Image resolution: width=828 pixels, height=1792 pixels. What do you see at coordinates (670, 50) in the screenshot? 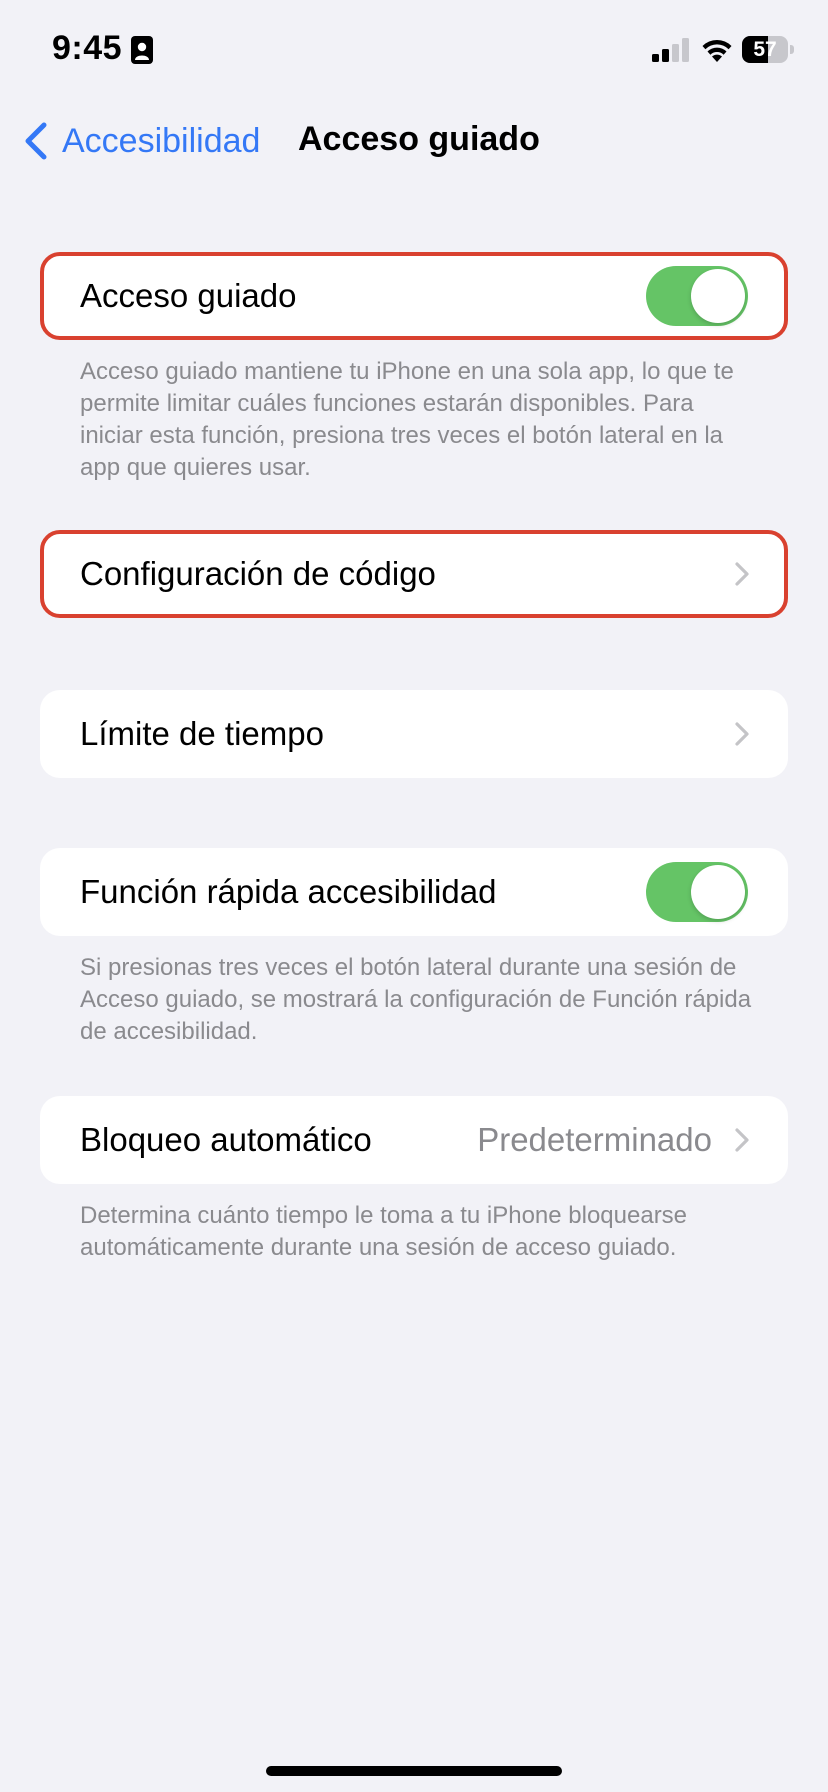
I see `cellular-signal-icon` at bounding box center [670, 50].